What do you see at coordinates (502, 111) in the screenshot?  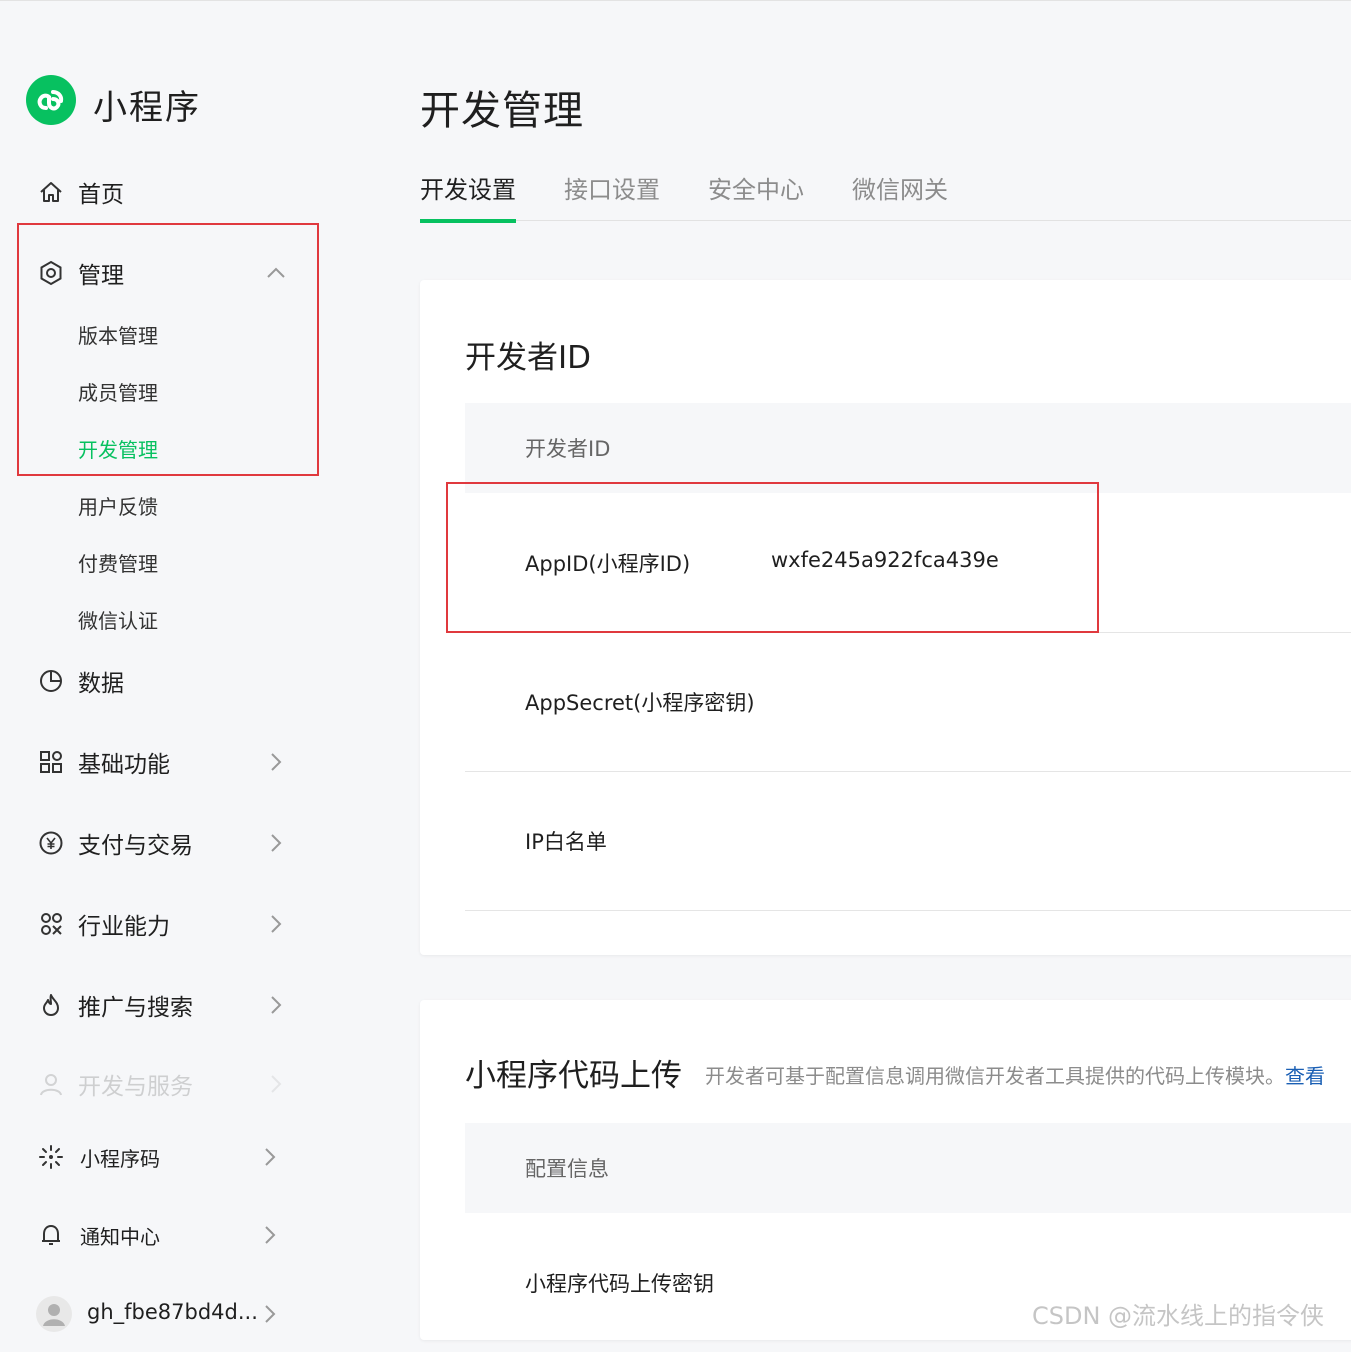 I see `page-title: 开发管理` at bounding box center [502, 111].